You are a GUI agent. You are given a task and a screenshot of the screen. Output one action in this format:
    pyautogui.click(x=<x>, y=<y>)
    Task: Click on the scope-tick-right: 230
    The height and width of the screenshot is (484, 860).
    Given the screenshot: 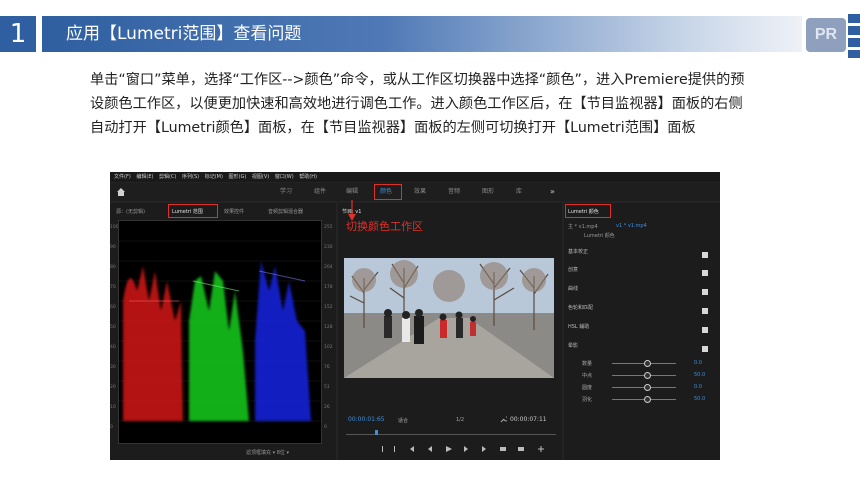 What is the action you would take?
    pyautogui.click(x=328, y=247)
    